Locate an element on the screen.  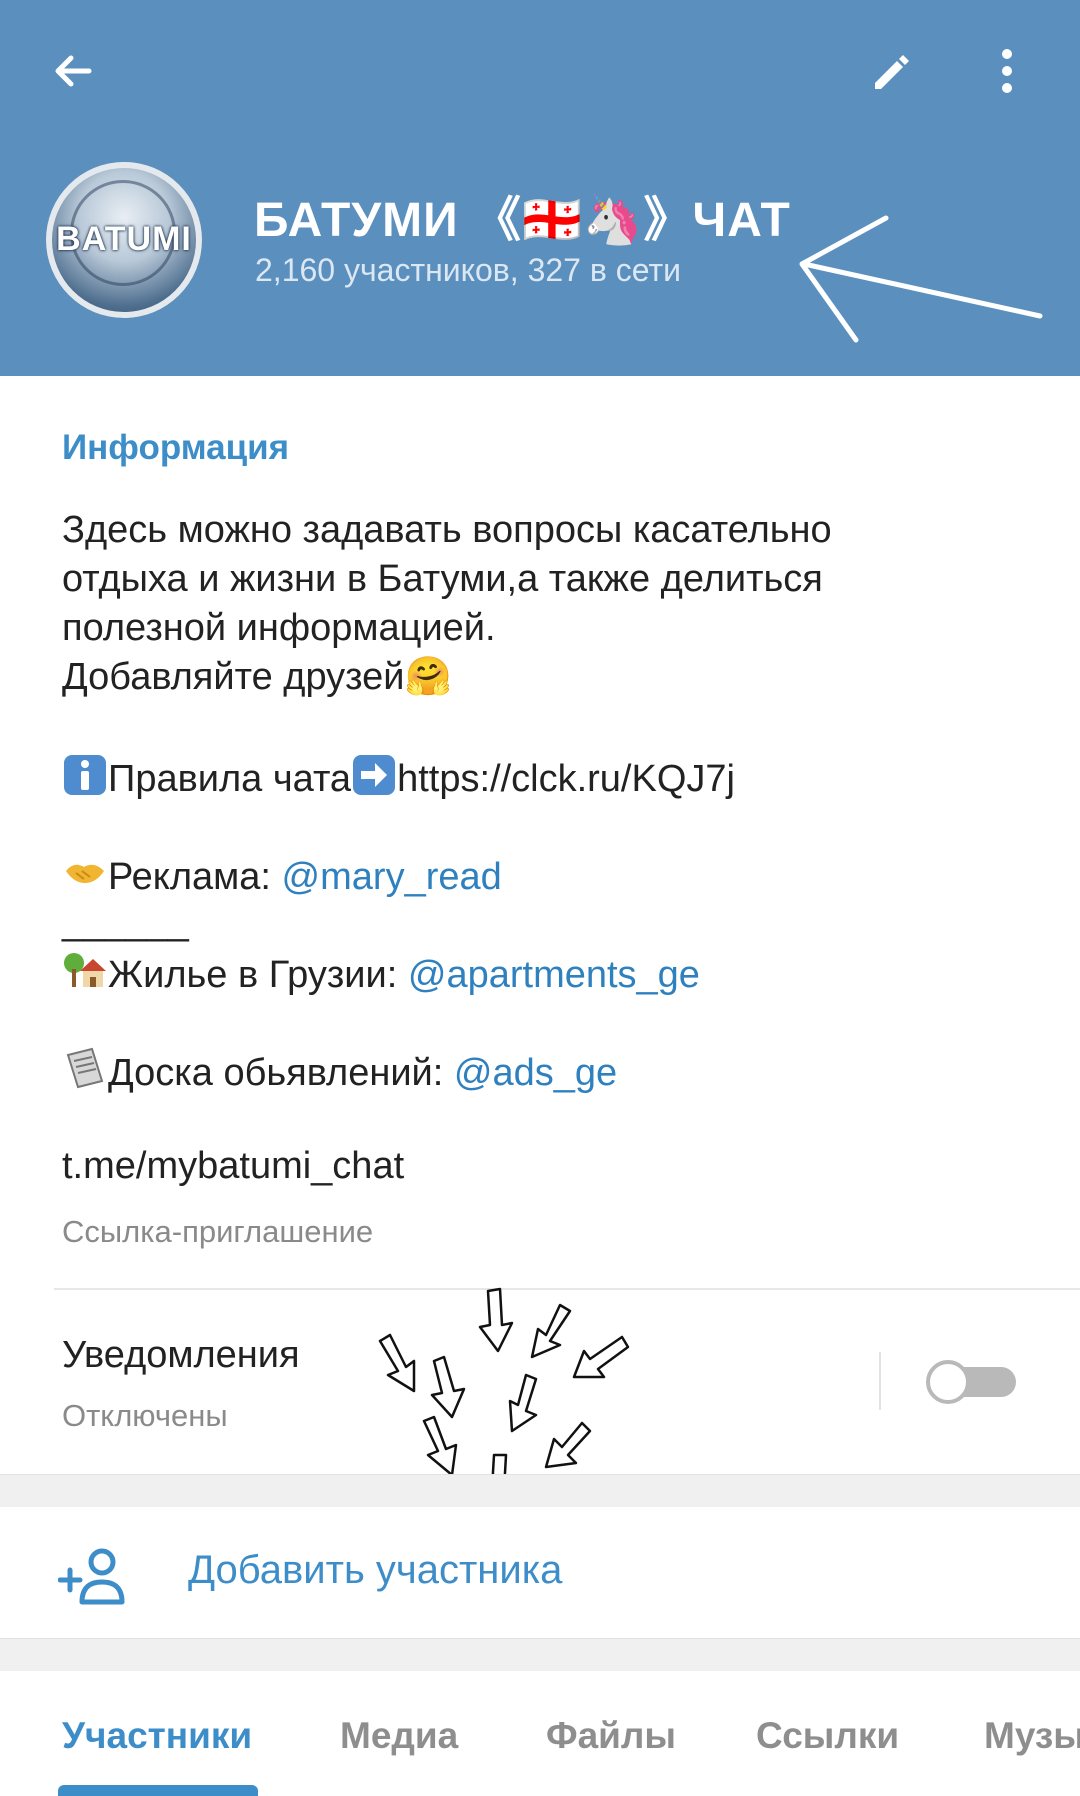
tab-files: Файлы is located at coordinates (611, 1736).